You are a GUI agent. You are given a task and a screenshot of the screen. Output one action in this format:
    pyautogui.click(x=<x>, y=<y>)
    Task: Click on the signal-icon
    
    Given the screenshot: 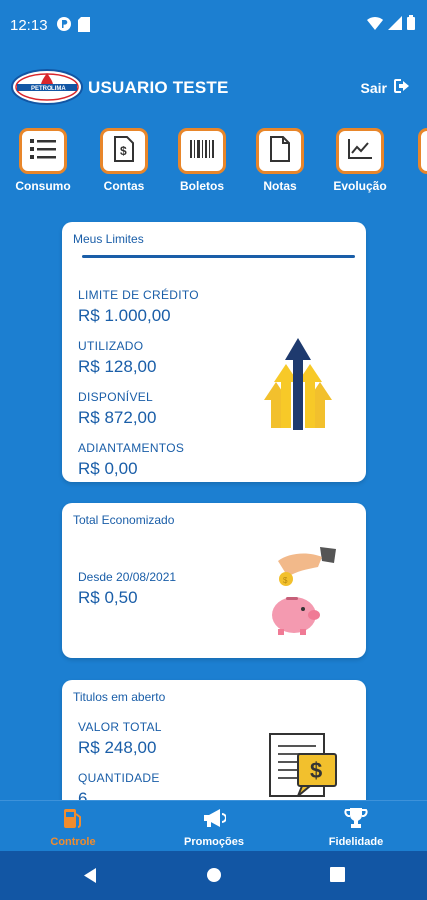 What is the action you would take?
    pyautogui.click(x=395, y=24)
    